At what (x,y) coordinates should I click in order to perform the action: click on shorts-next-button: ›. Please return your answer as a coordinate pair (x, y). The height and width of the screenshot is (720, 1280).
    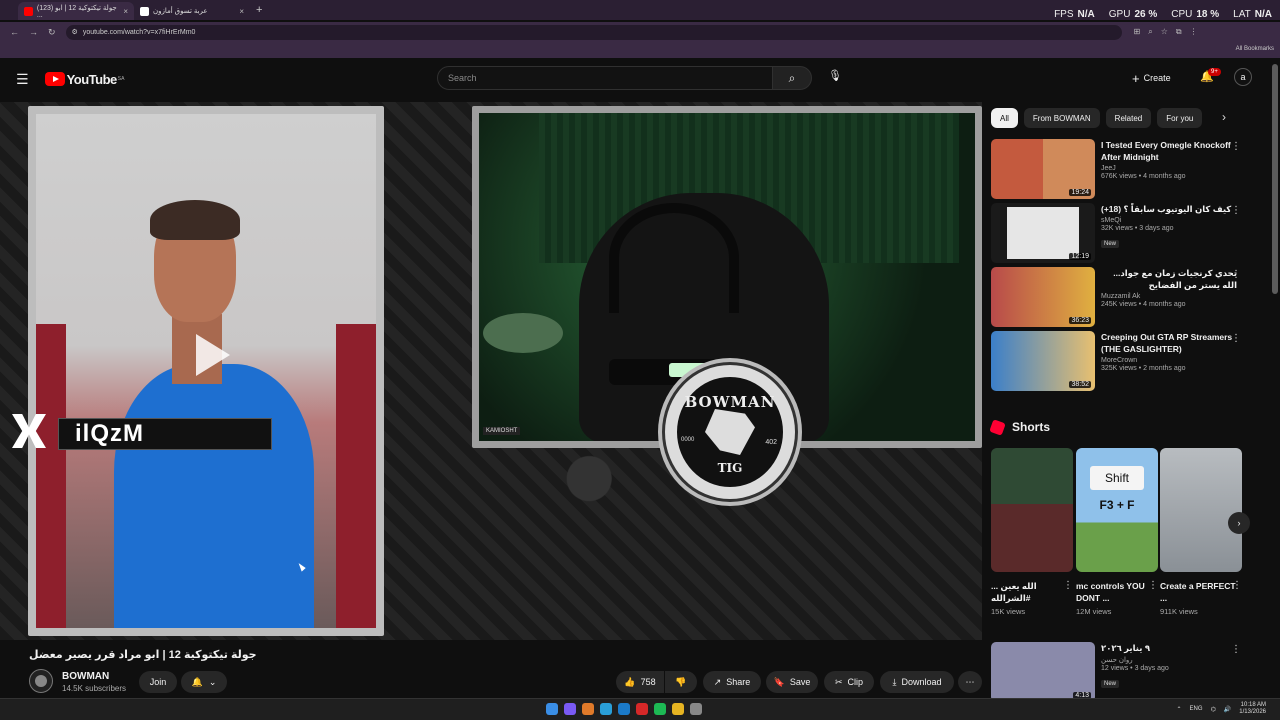
    Looking at the image, I should click on (1239, 523).